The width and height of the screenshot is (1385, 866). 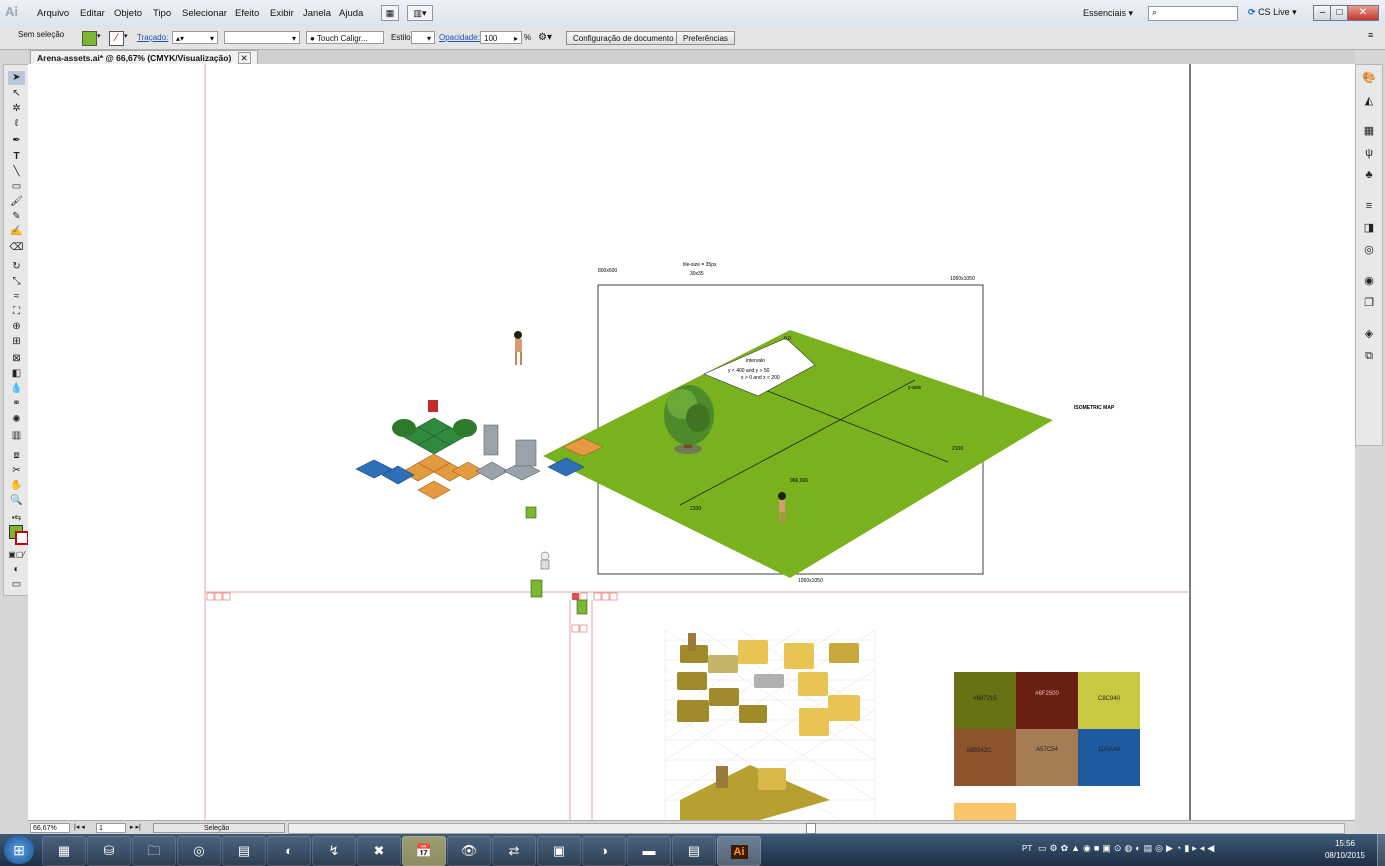 What do you see at coordinates (16, 217) in the screenshot?
I see `pencil-tool-icon: ✎` at bounding box center [16, 217].